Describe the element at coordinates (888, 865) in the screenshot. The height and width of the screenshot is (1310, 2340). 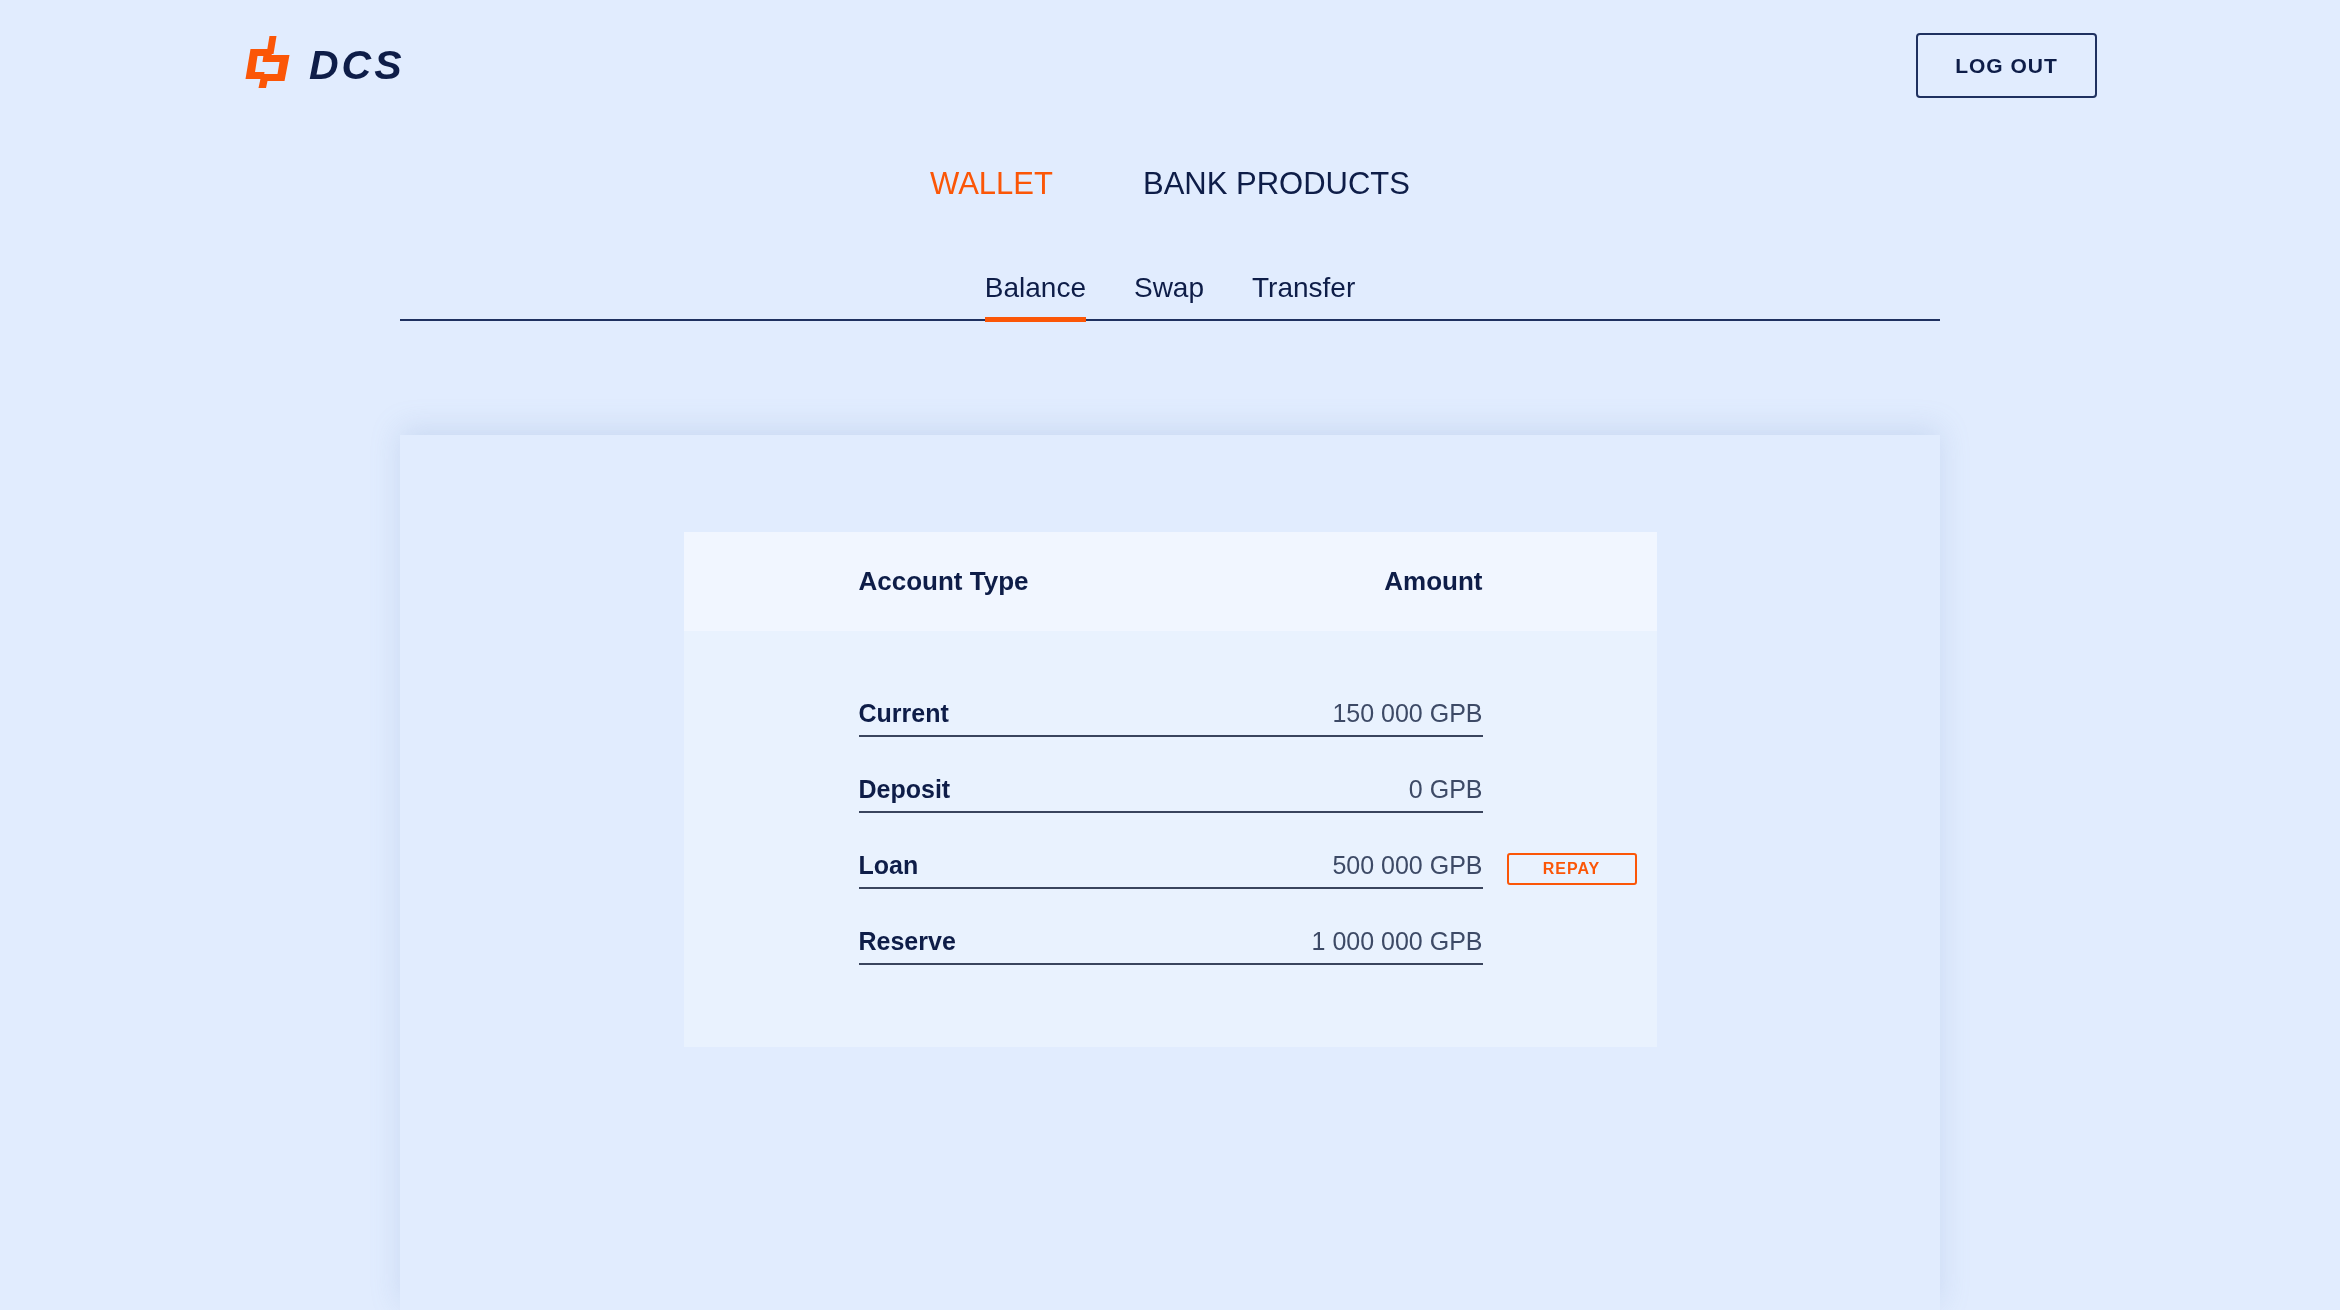
I see `table-cell-text: Loan` at that location.